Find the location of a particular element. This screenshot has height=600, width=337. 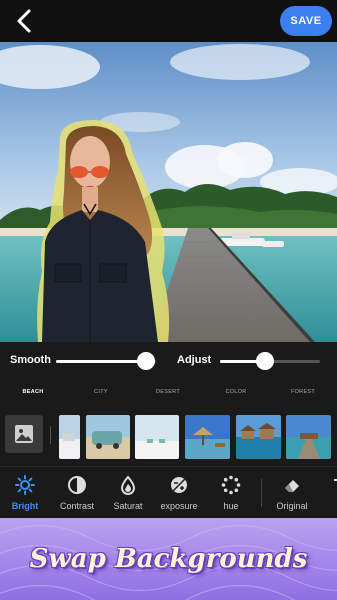

adjust-slider is located at coordinates (270, 361).